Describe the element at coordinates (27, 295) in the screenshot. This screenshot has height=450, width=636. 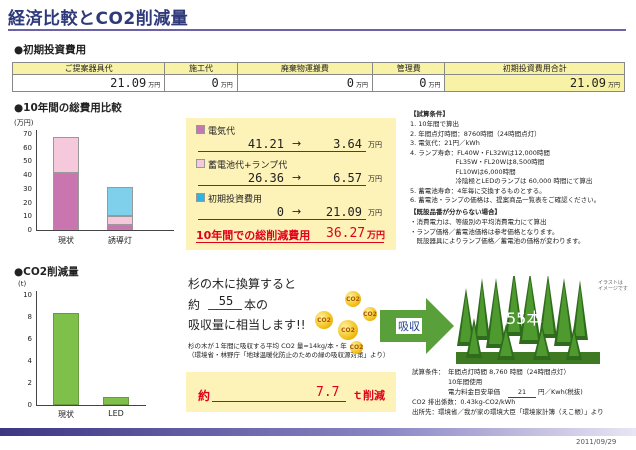
I see `co2-chart-y-tick: 10` at that location.